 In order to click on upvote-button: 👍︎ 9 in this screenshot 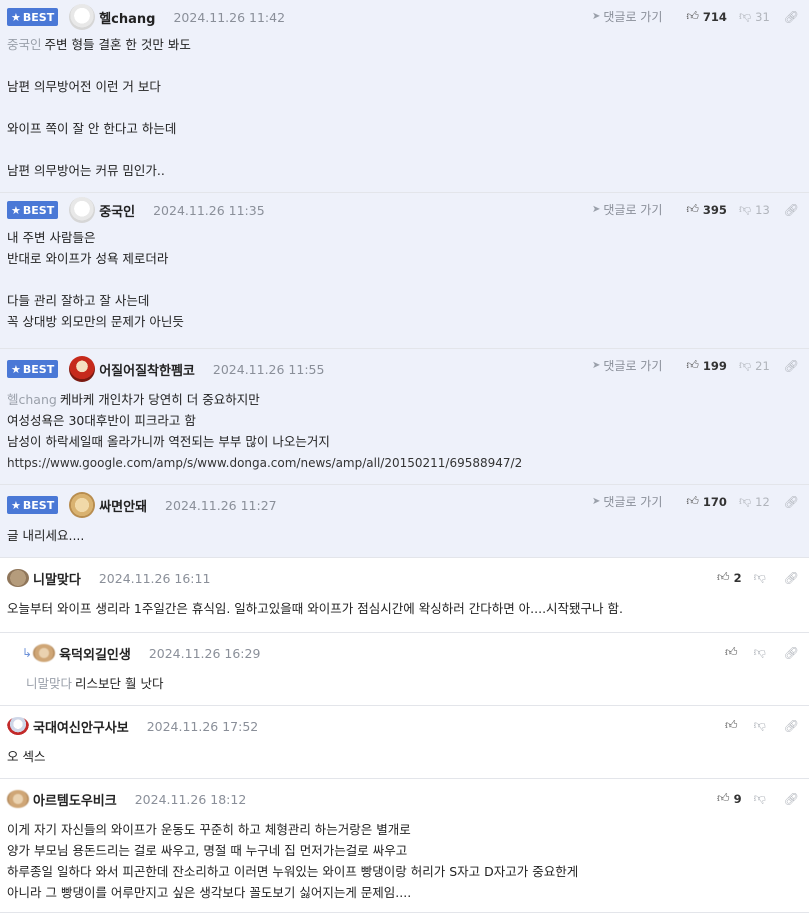, I will do `click(729, 798)`.